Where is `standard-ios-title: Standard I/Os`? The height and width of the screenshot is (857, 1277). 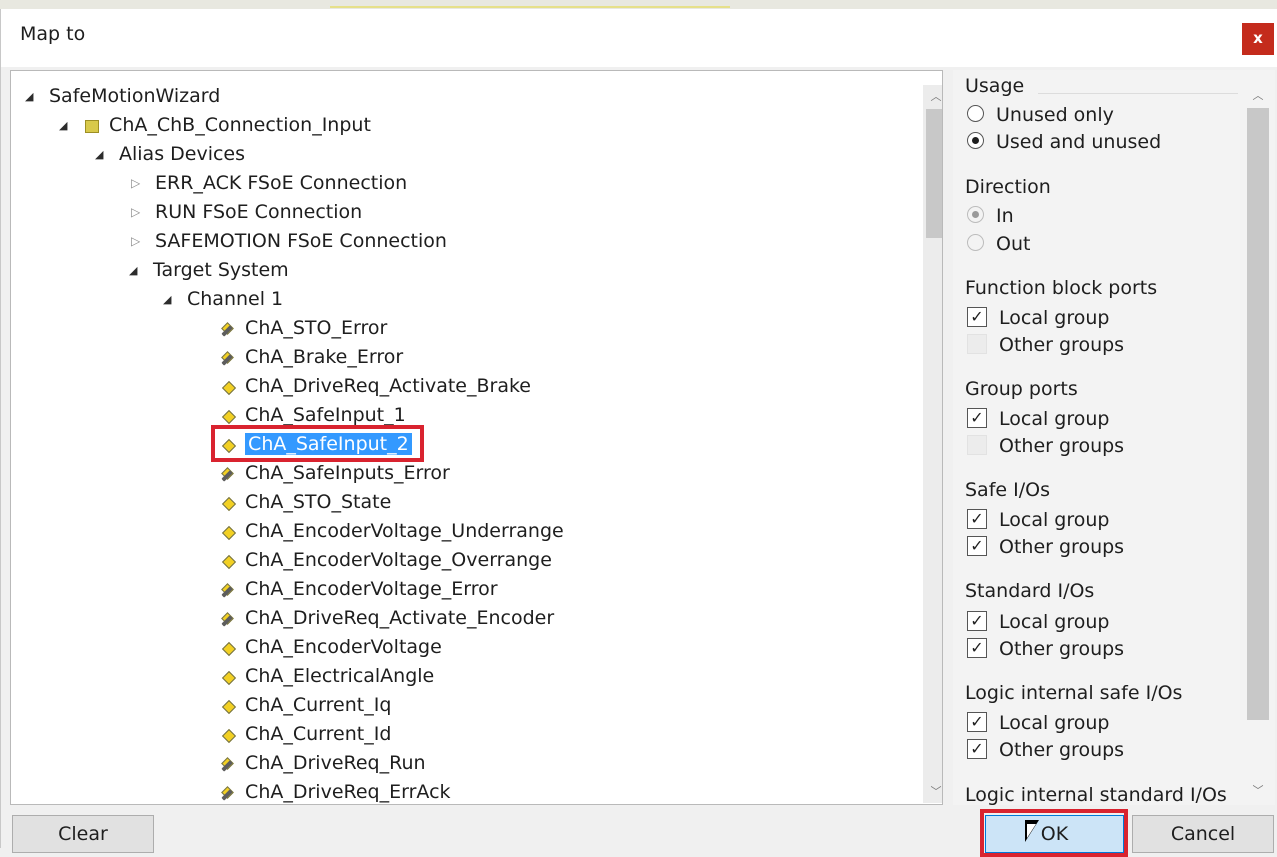 standard-ios-title: Standard I/Os is located at coordinates (1030, 591).